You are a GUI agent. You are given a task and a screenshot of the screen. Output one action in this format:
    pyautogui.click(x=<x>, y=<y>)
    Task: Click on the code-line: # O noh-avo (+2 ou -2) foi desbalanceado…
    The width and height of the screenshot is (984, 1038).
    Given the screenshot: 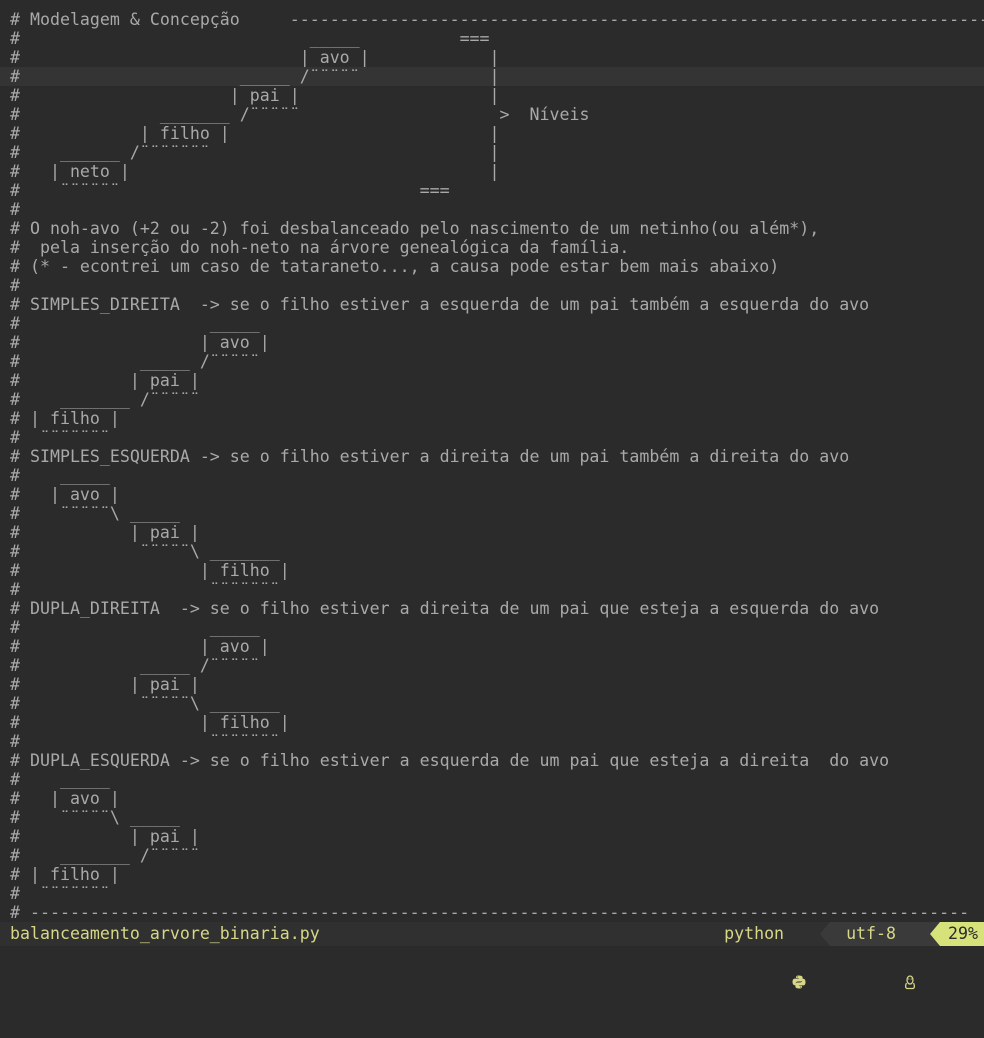 What is the action you would take?
    pyautogui.click(x=497, y=228)
    